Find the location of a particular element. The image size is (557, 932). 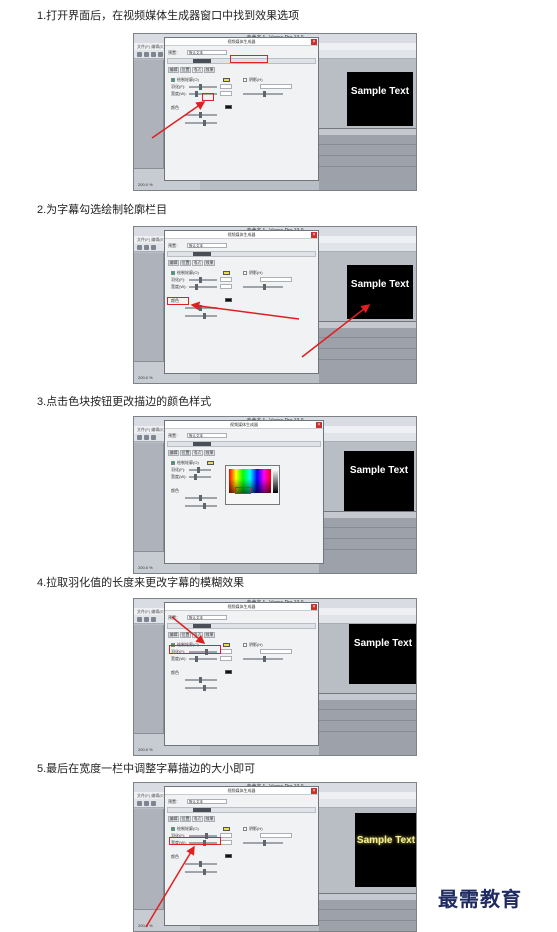

brightness-bar is located at coordinates (275, 481).